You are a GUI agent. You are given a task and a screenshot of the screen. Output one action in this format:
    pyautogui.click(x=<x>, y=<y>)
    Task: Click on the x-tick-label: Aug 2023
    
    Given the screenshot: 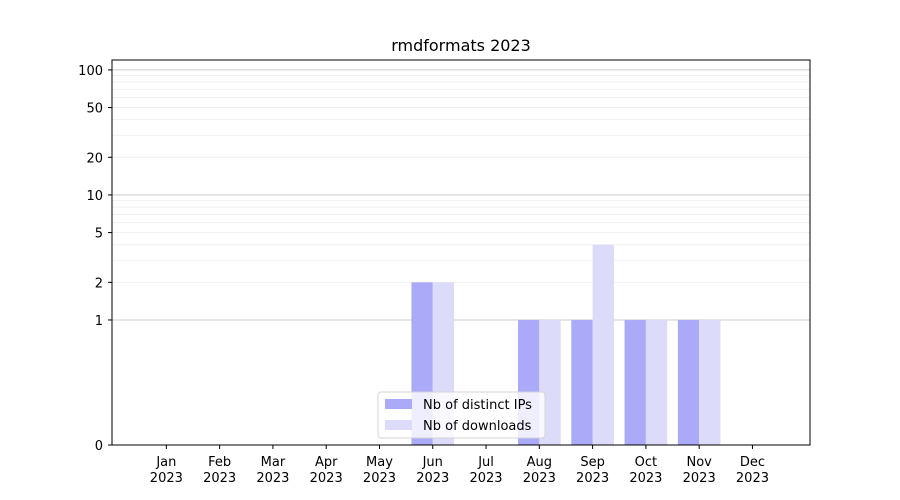 What is the action you would take?
    pyautogui.click(x=539, y=470)
    